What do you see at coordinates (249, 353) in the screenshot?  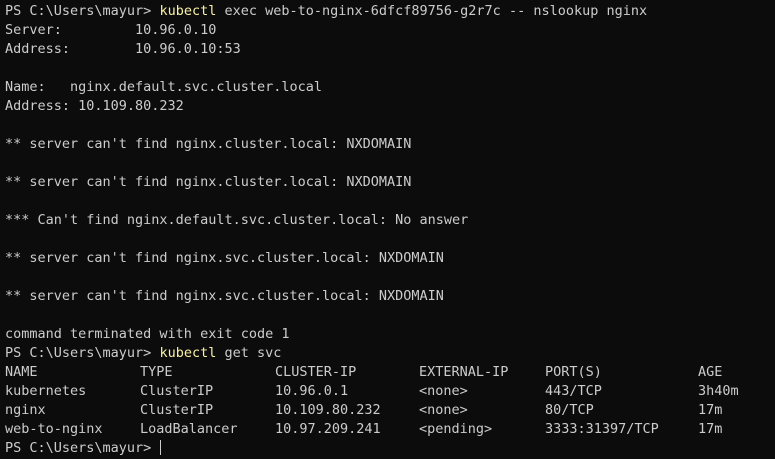 I see `command-args: get svc` at bounding box center [249, 353].